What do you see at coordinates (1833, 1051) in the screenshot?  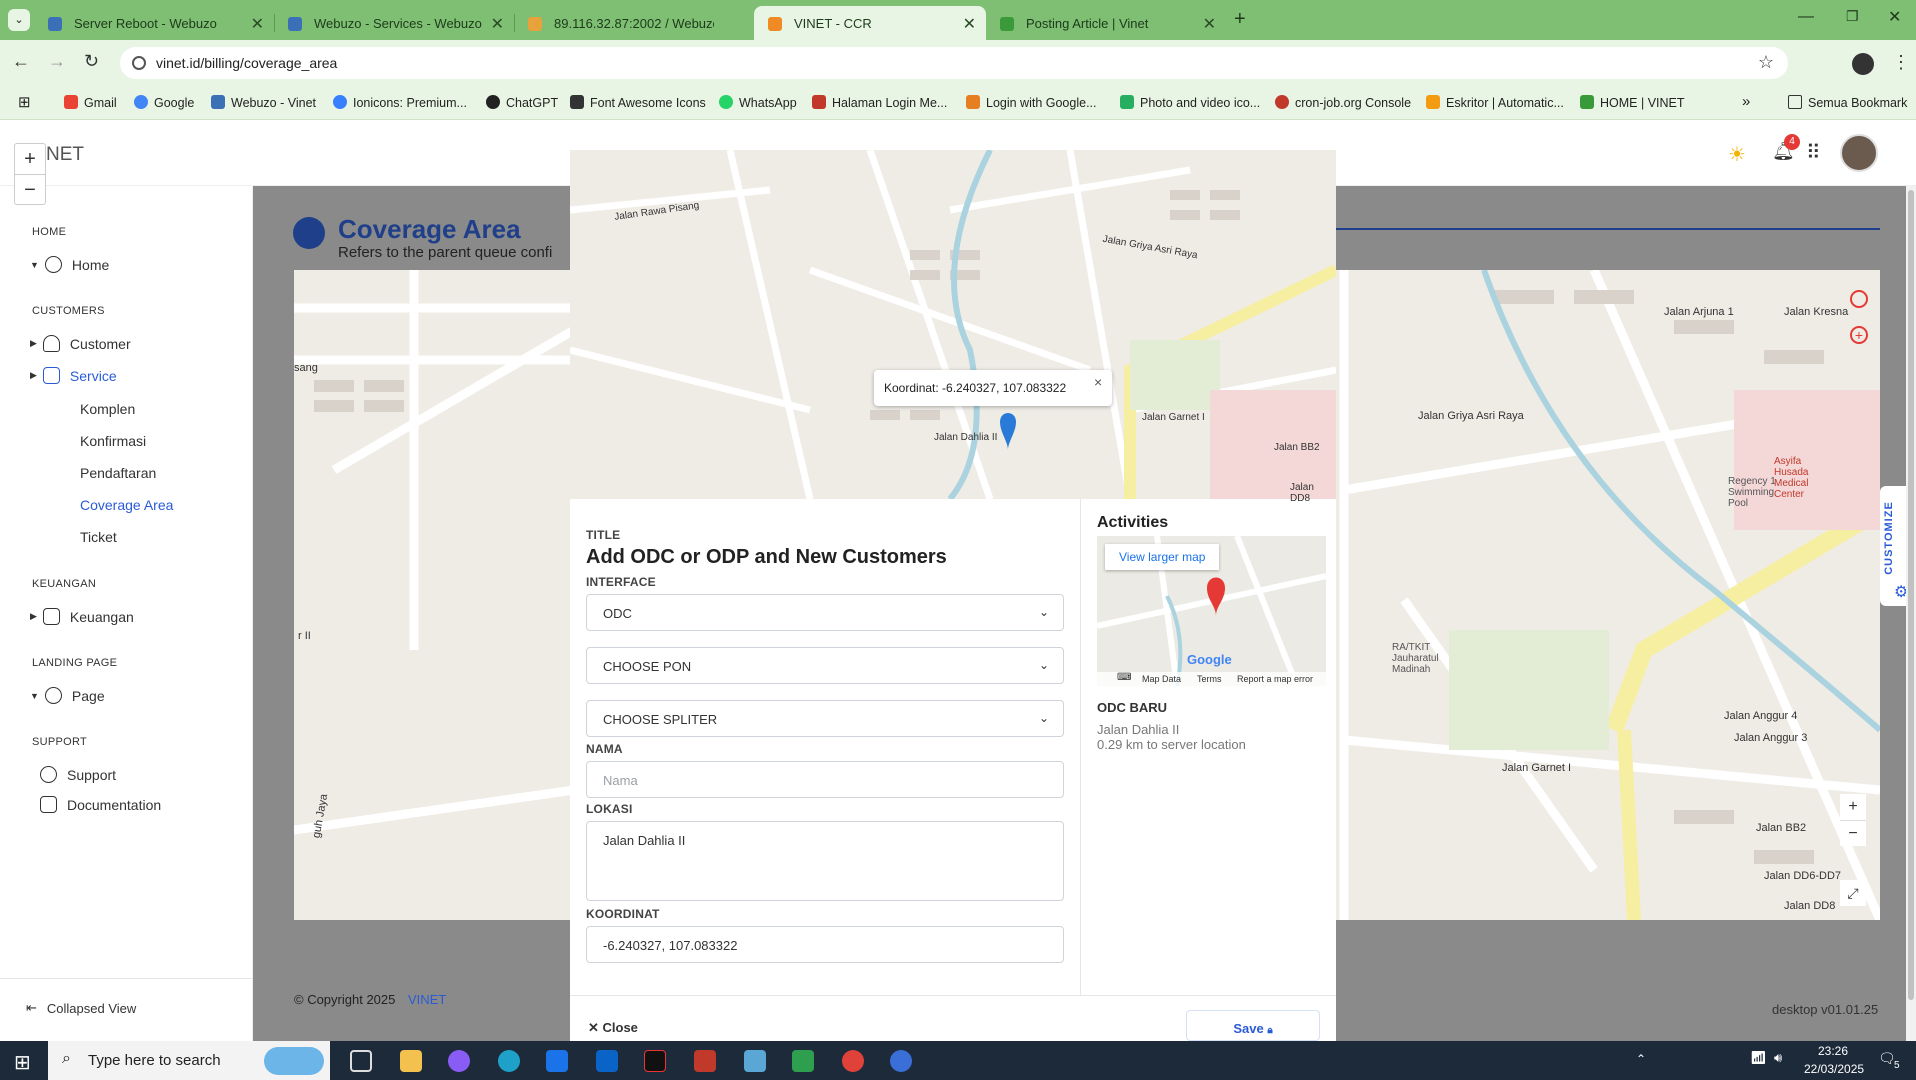 I see `taskbar-time: 23:26` at bounding box center [1833, 1051].